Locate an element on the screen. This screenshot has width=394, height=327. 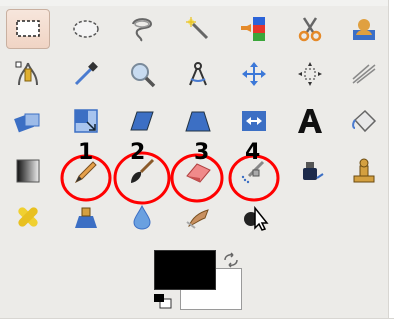
paths-icon is located at coordinates (26, 73).